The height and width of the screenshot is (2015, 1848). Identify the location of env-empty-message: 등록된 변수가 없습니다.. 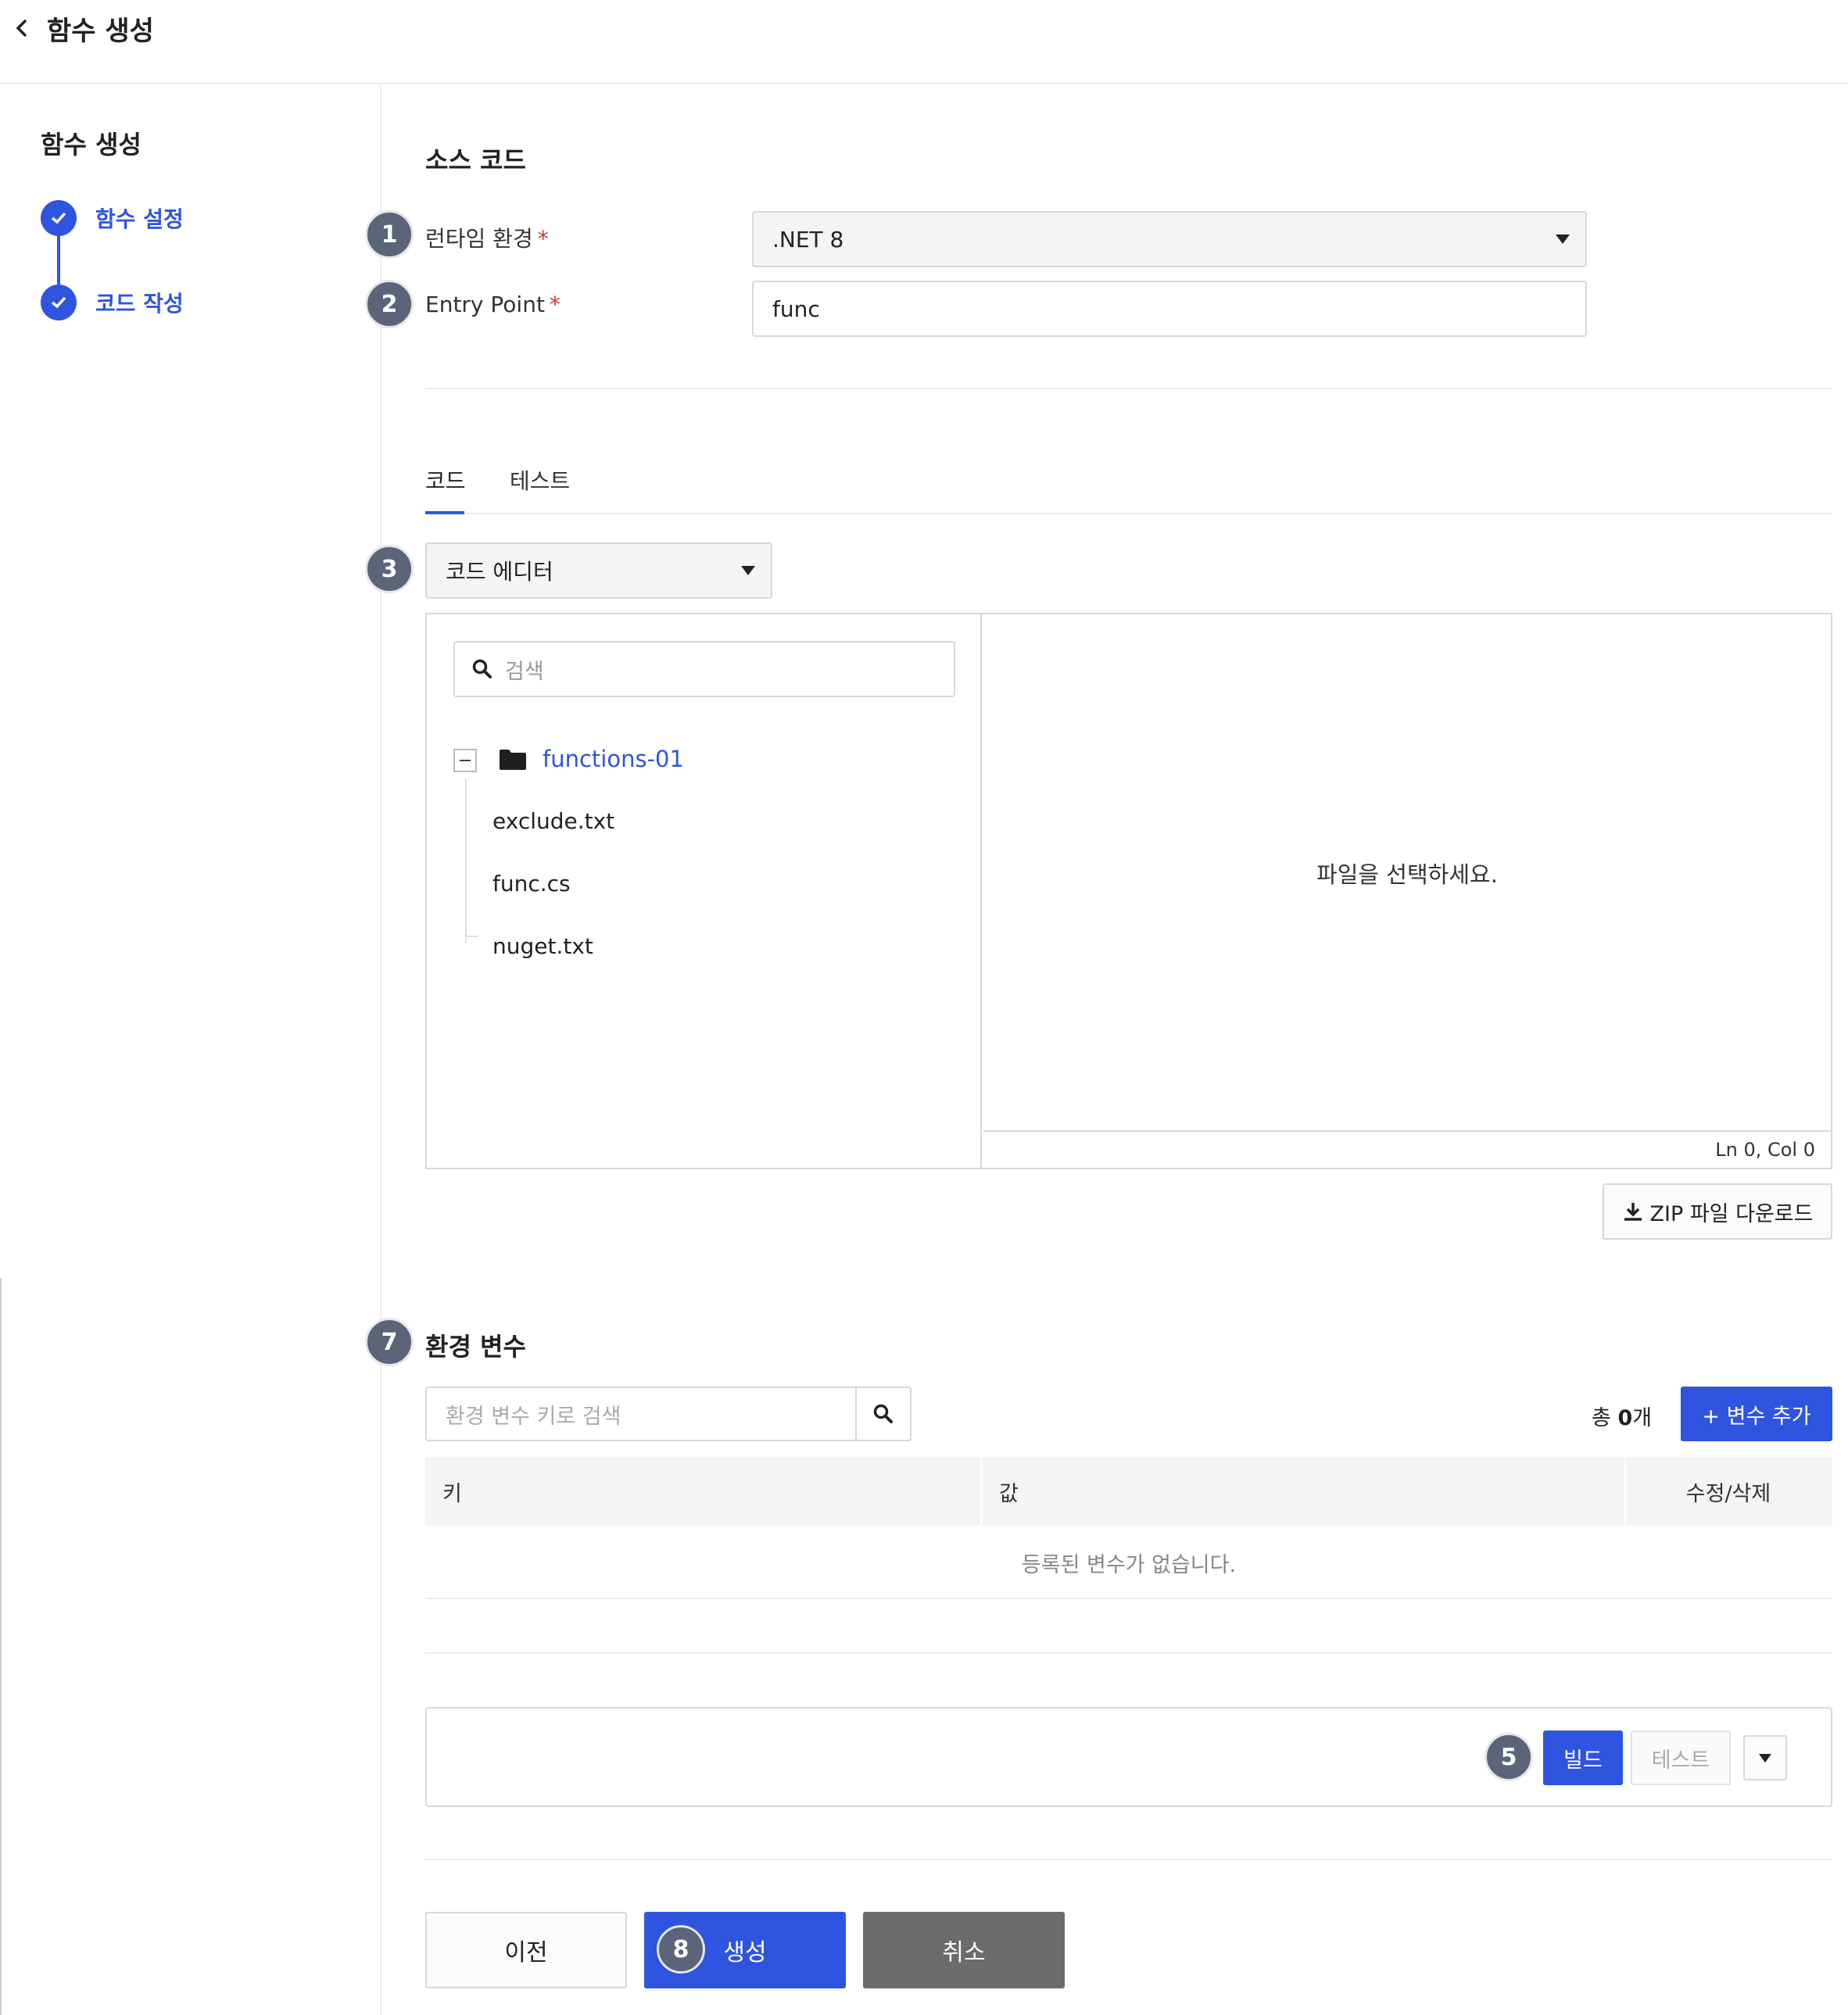
(1129, 1565).